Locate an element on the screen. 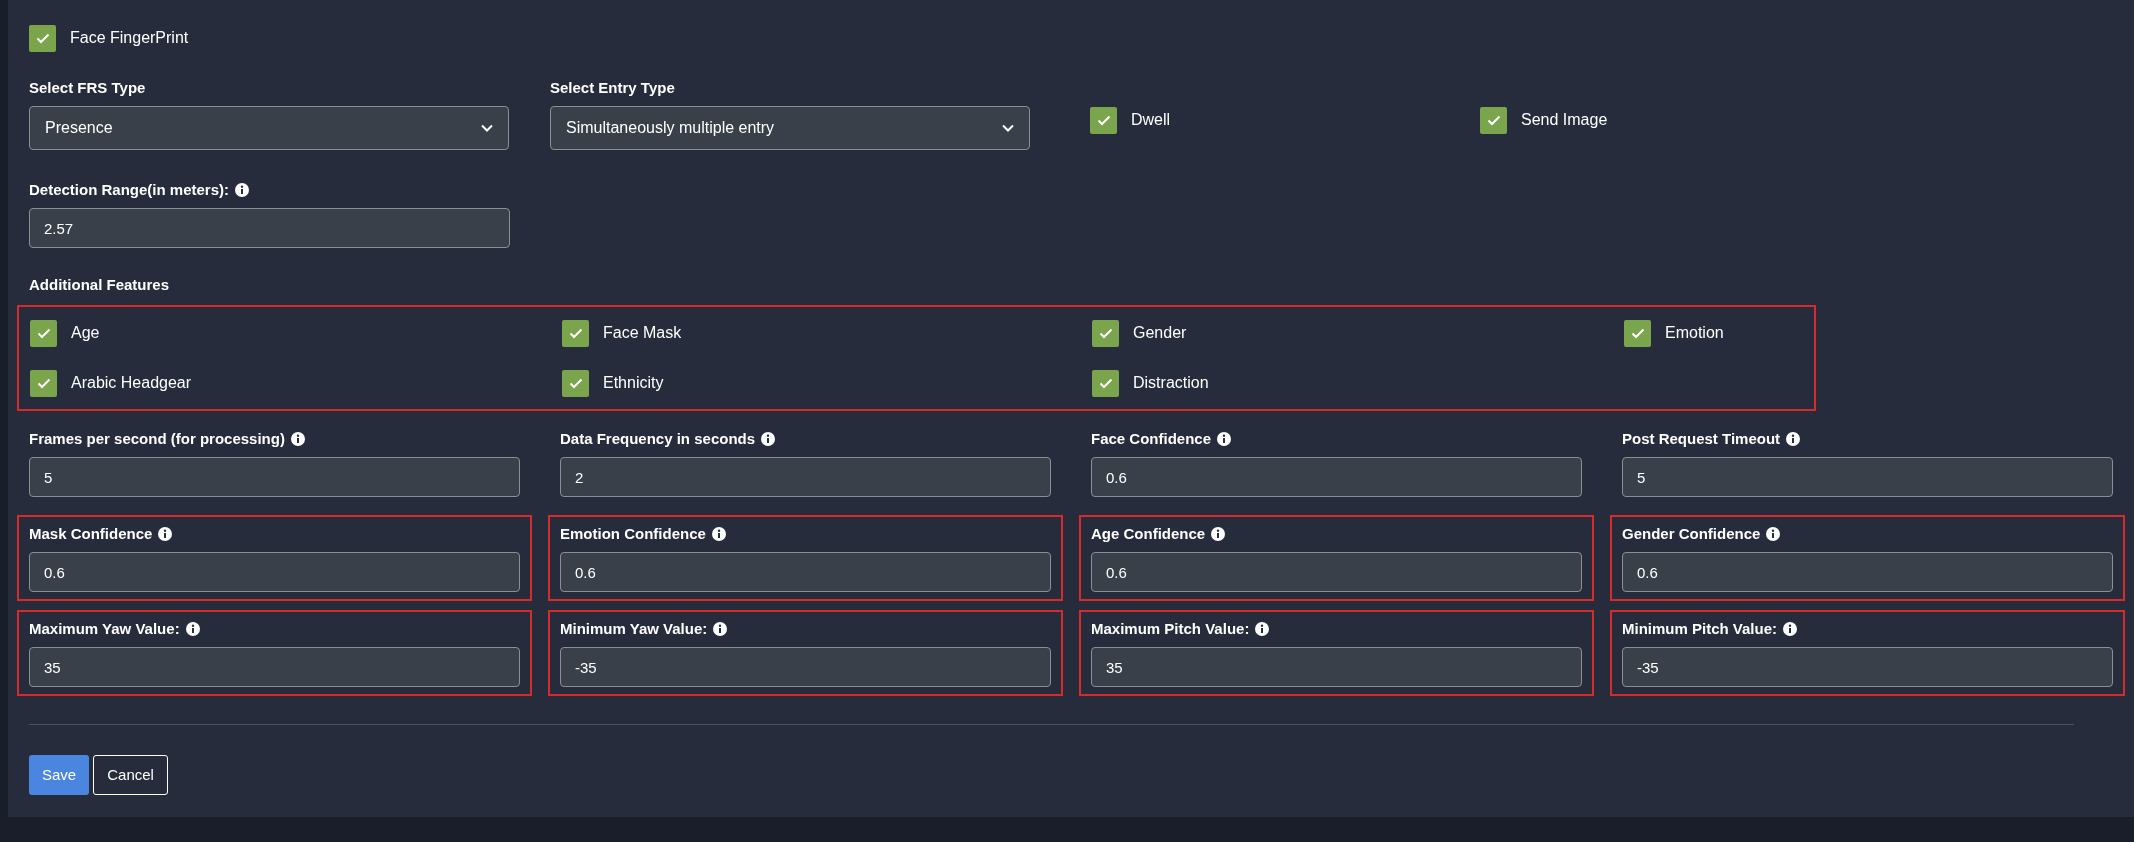  checkbox-label: Face FingerPrint is located at coordinates (129, 38).